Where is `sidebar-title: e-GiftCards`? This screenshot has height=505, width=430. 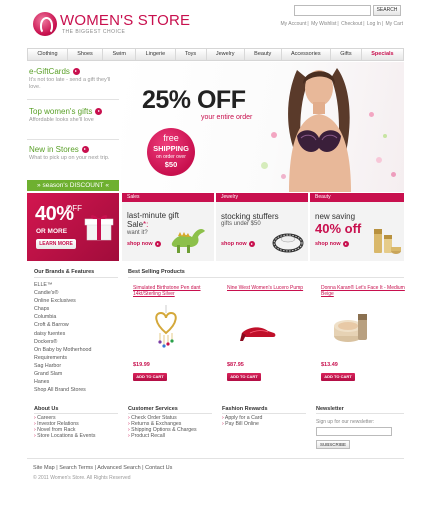
sidebar-title: e-GiftCards is located at coordinates (49, 71).